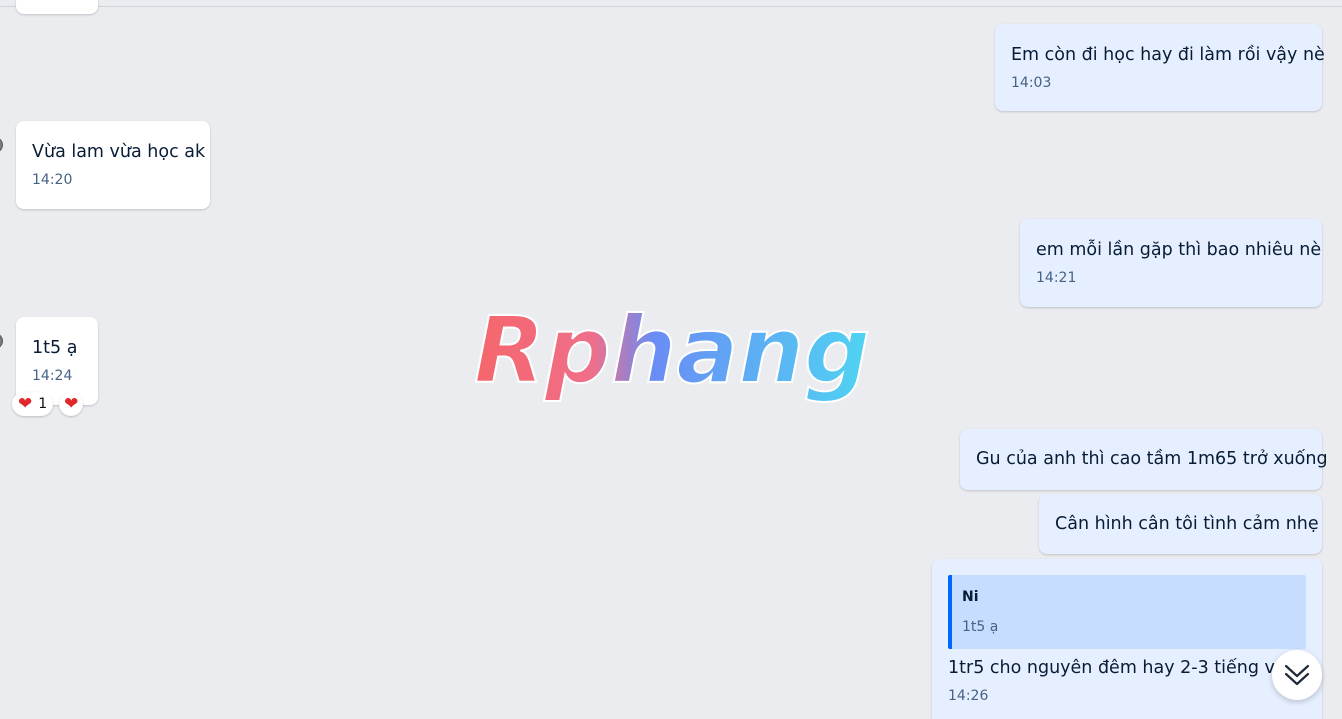 This screenshot has width=1342, height=719. What do you see at coordinates (113, 165) in the screenshot?
I see `message-bubble-incoming: Vừa lam vừa học ak 14:20` at bounding box center [113, 165].